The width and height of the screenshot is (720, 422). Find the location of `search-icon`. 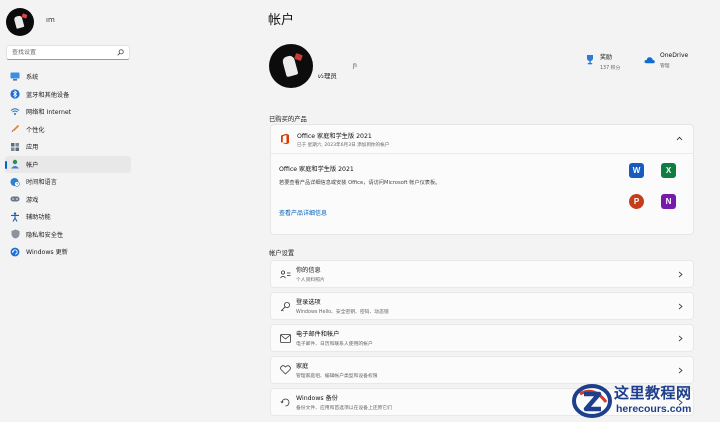

search-icon is located at coordinates (120, 53).